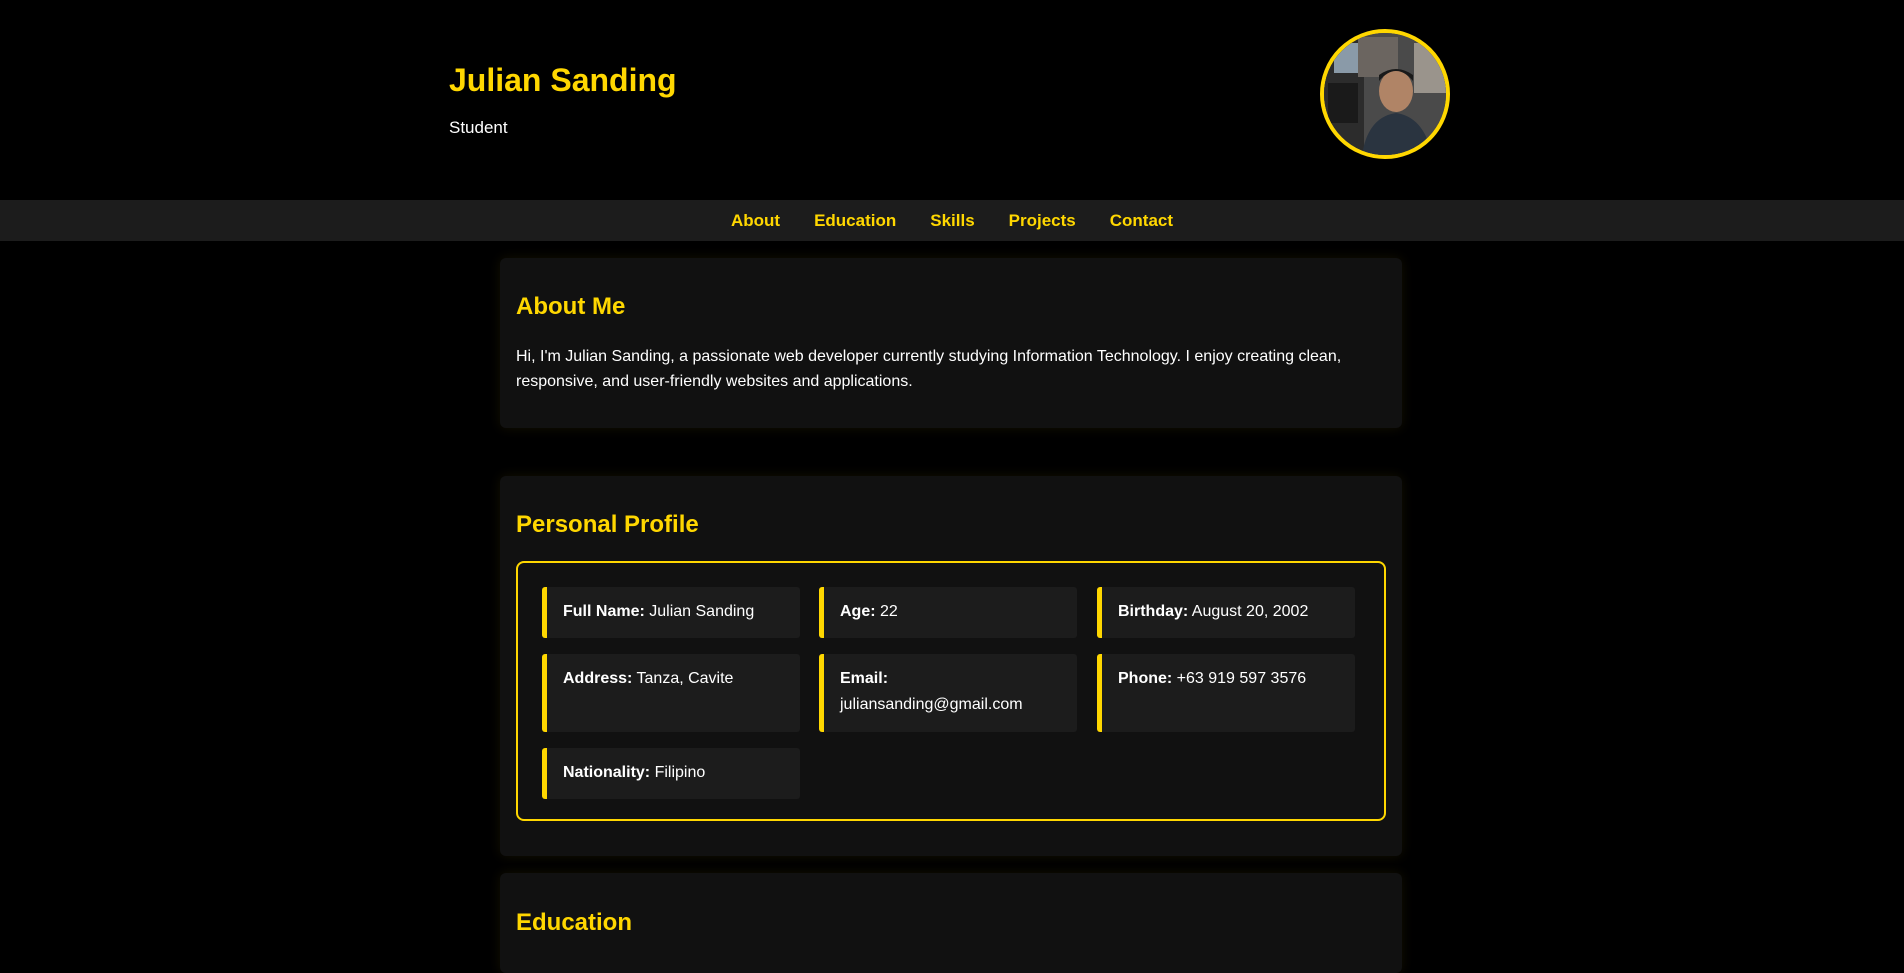 The image size is (1904, 973). What do you see at coordinates (948, 612) in the screenshot?
I see `profile-field-age: Age: 22` at bounding box center [948, 612].